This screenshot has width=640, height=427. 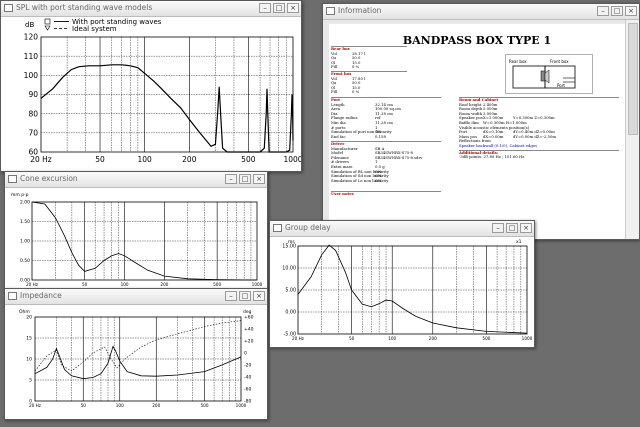 I want to click on spl-title: SPL with port standing wave models, so click(x=84, y=7).